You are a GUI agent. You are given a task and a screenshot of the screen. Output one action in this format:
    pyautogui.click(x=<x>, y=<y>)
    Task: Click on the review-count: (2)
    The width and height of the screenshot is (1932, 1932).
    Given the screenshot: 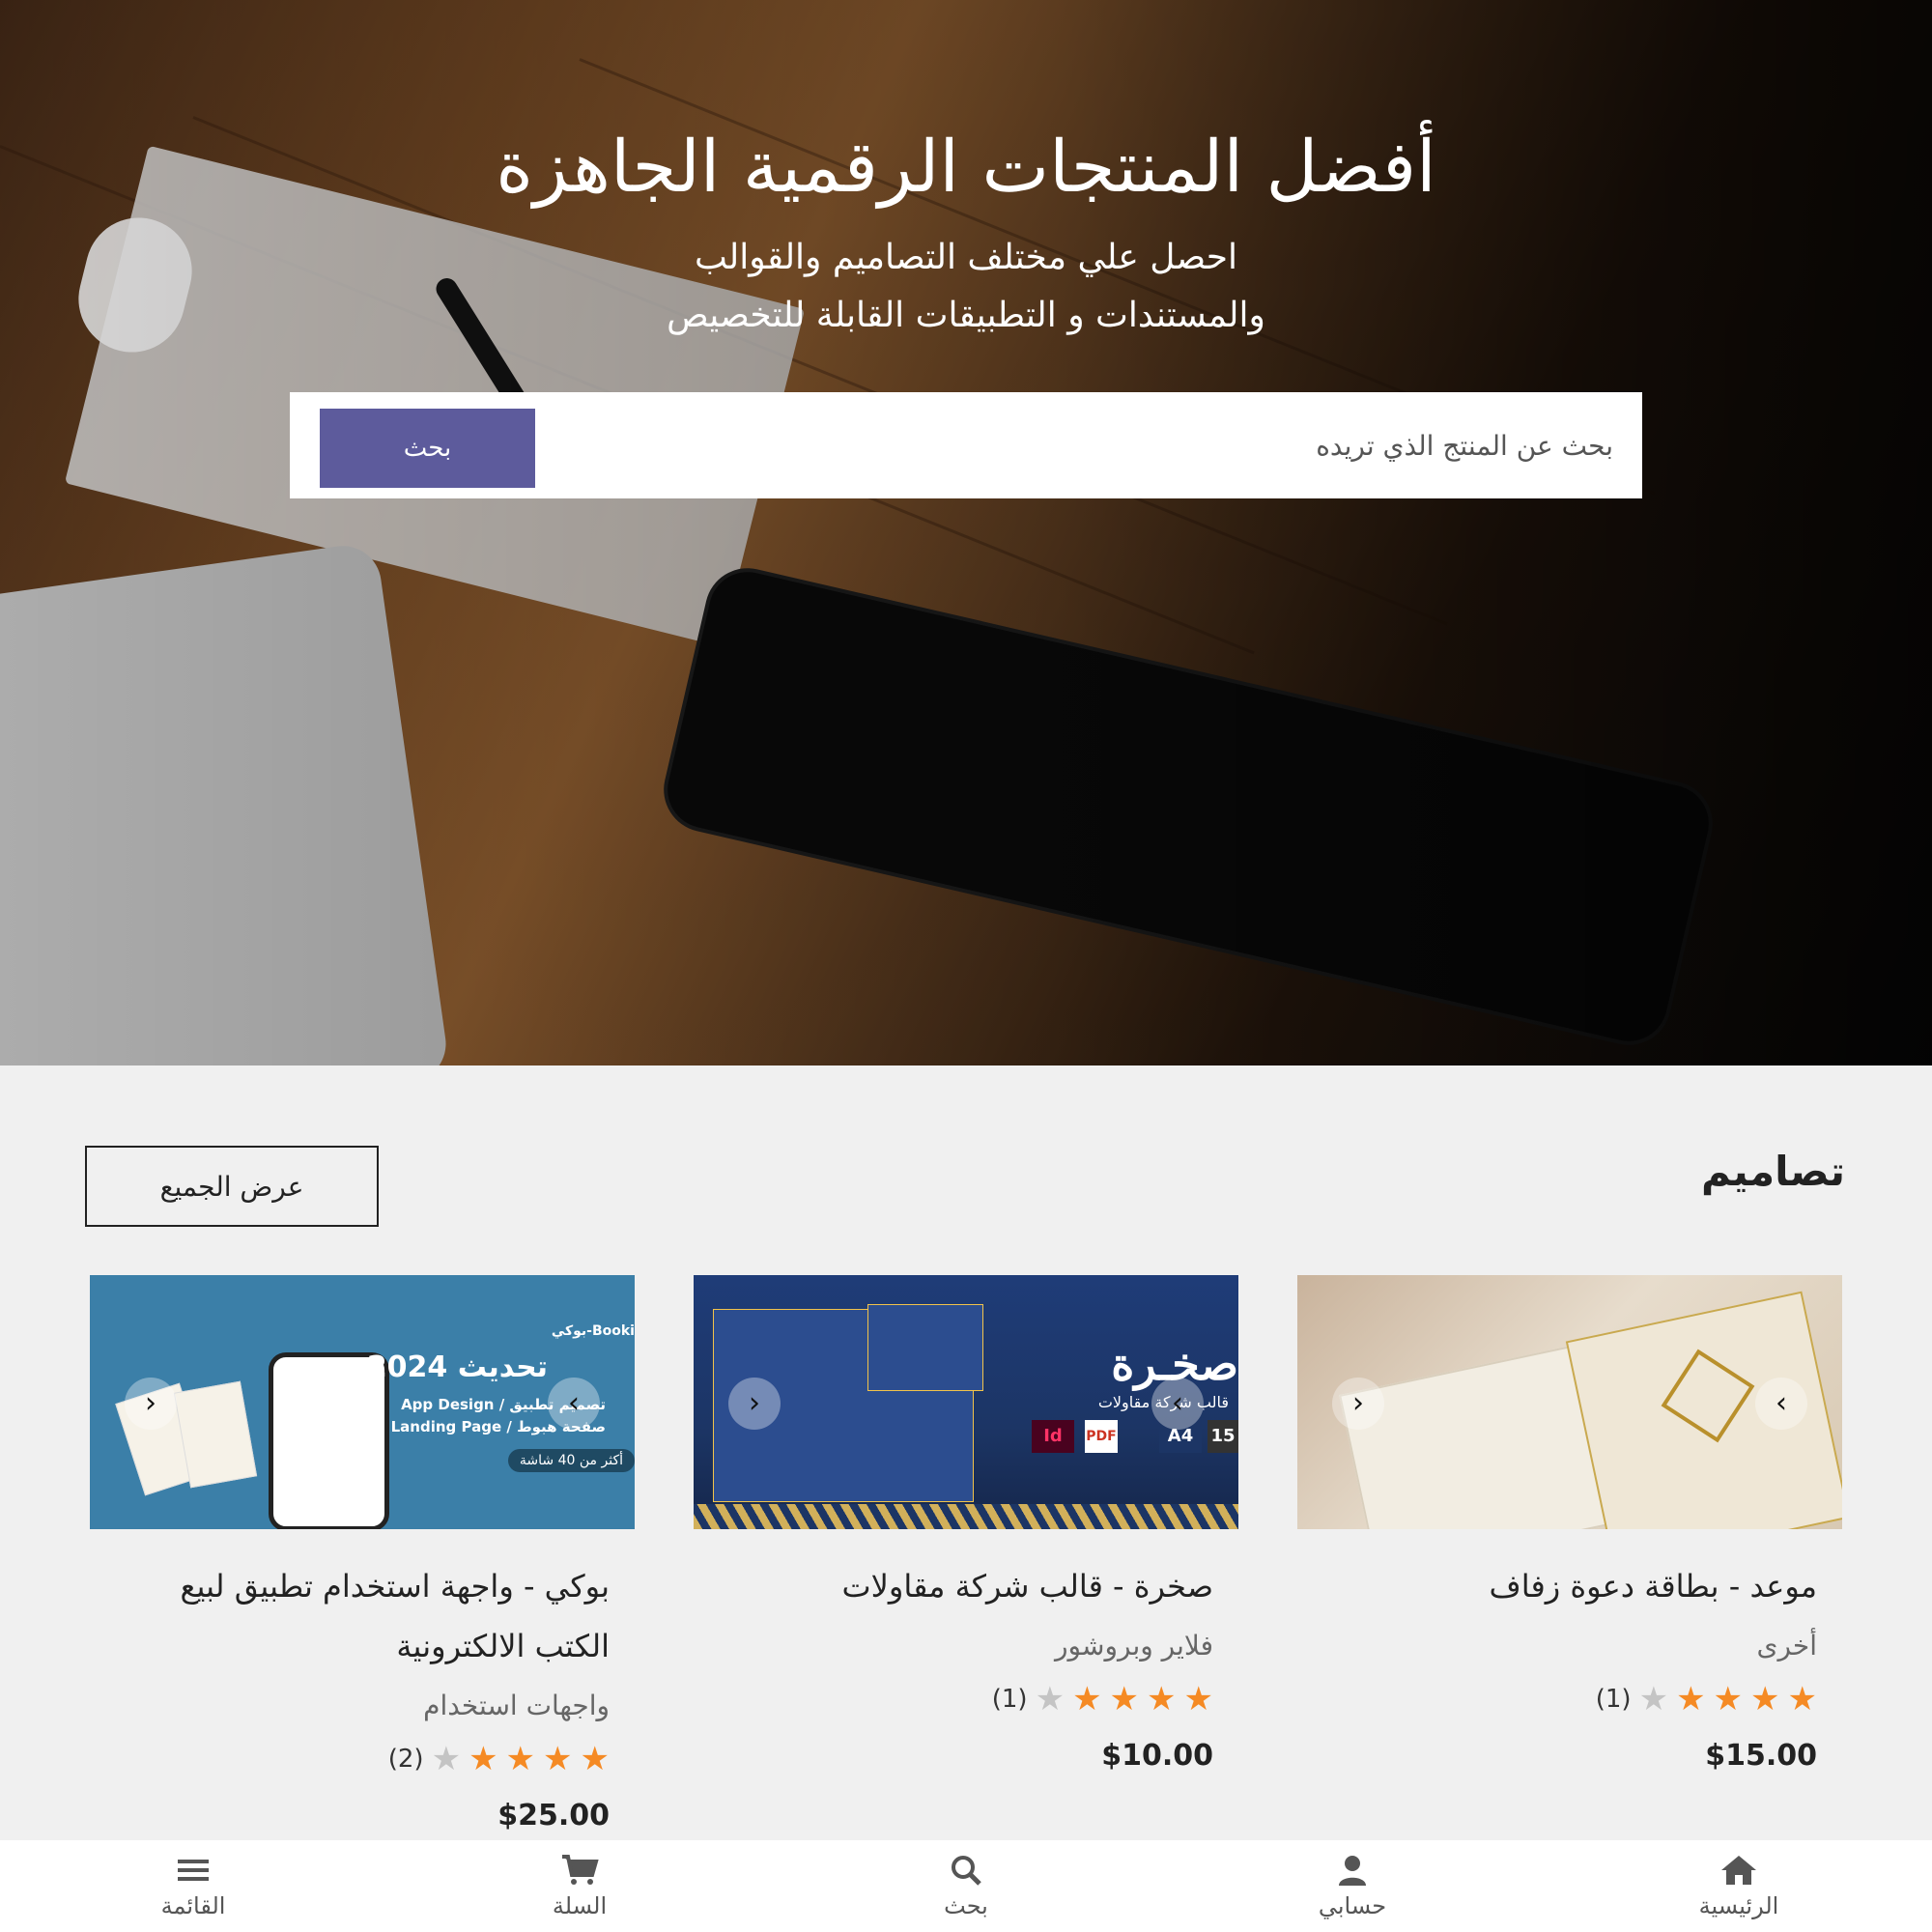 What is the action you would take?
    pyautogui.click(x=405, y=1759)
    